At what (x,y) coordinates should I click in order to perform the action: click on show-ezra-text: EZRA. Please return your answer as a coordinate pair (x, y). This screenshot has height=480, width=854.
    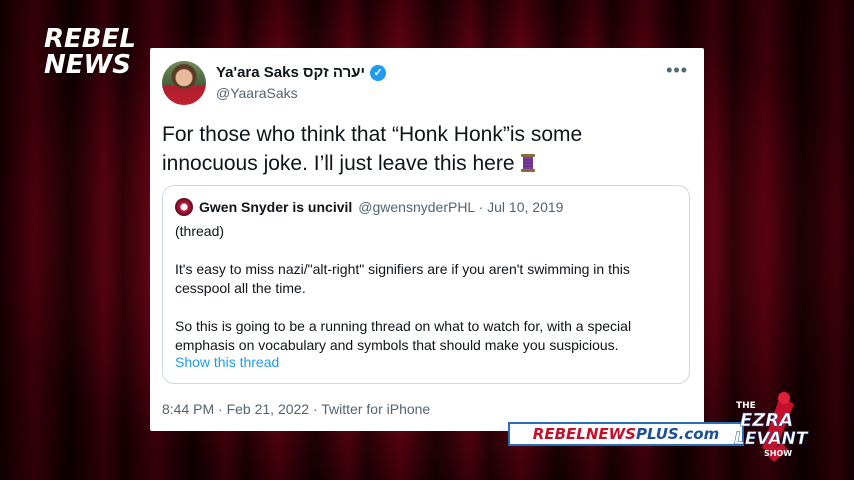
    Looking at the image, I should click on (766, 420).